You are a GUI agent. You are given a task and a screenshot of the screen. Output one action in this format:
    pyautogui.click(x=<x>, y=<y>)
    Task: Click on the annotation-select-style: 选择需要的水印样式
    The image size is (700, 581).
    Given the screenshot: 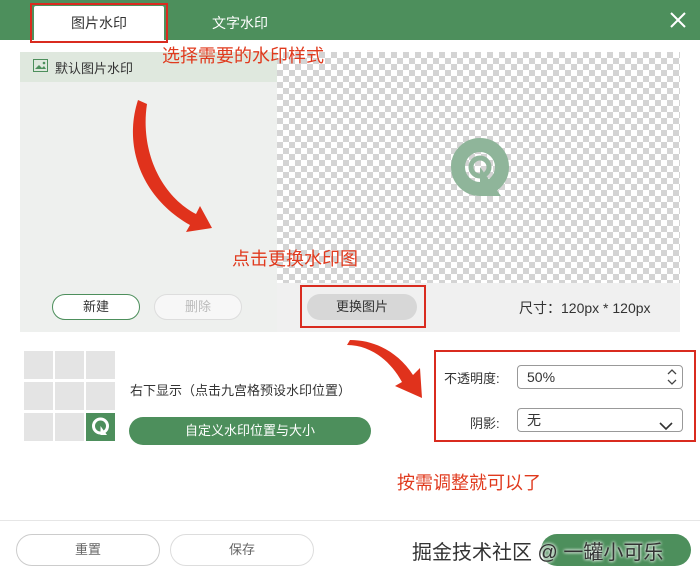 What is the action you would take?
    pyautogui.click(x=243, y=56)
    